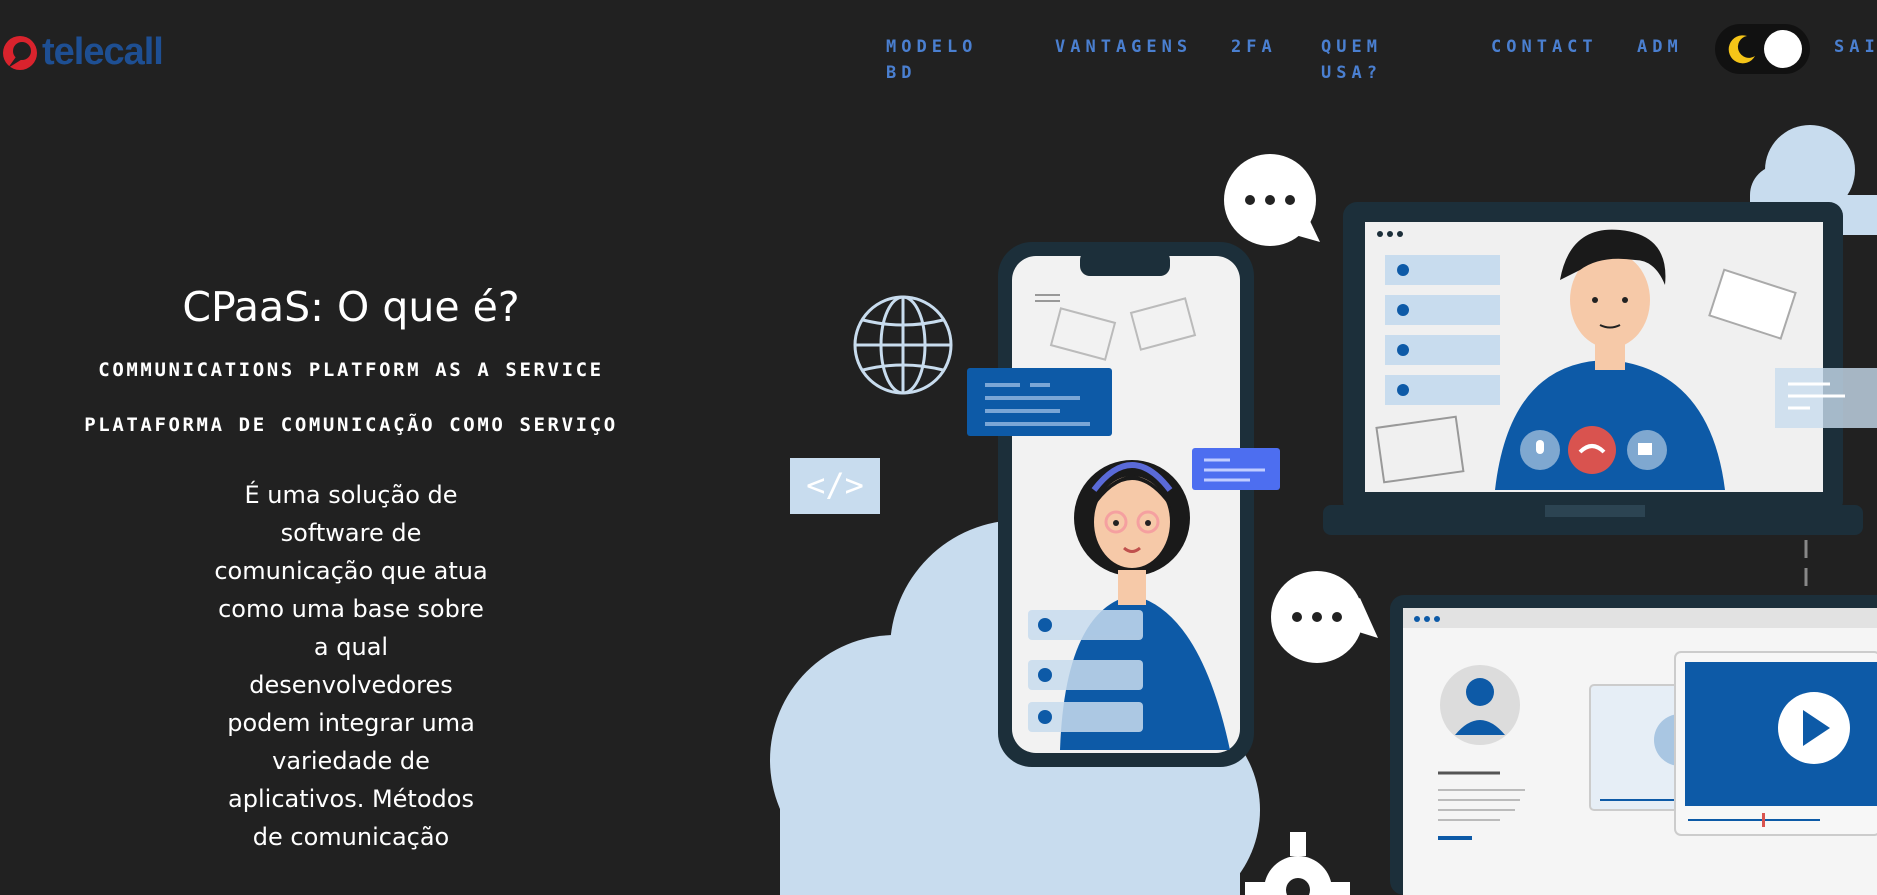 The width and height of the screenshot is (1877, 895). Describe the element at coordinates (103, 52) in the screenshot. I see `logo-text: telecall` at that location.